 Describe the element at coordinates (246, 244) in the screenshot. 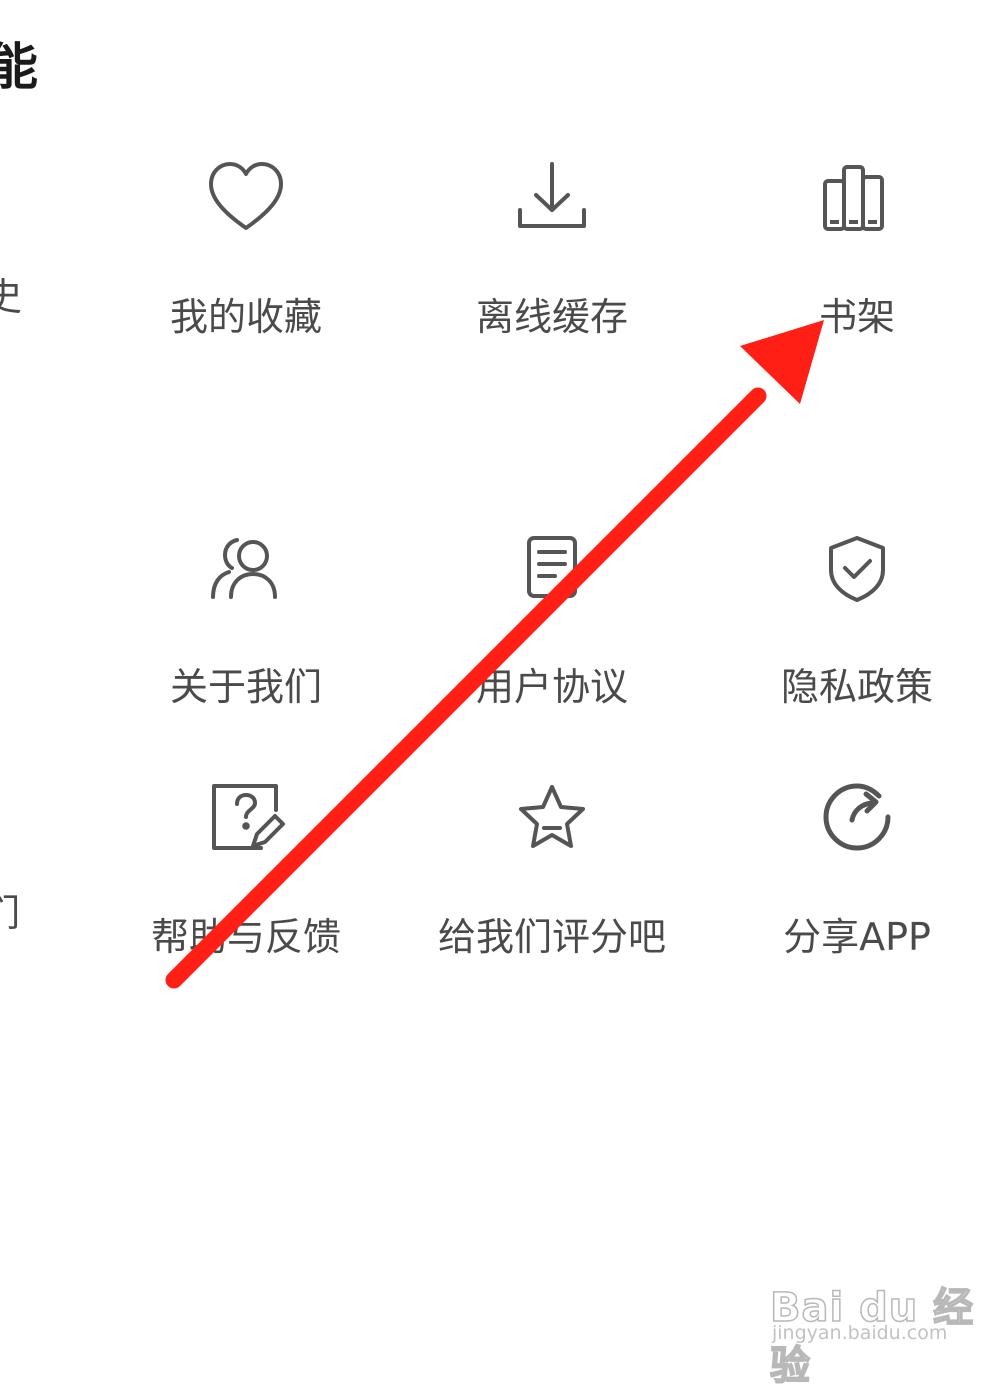

I see `grid-item-favorites: 我的收藏` at that location.